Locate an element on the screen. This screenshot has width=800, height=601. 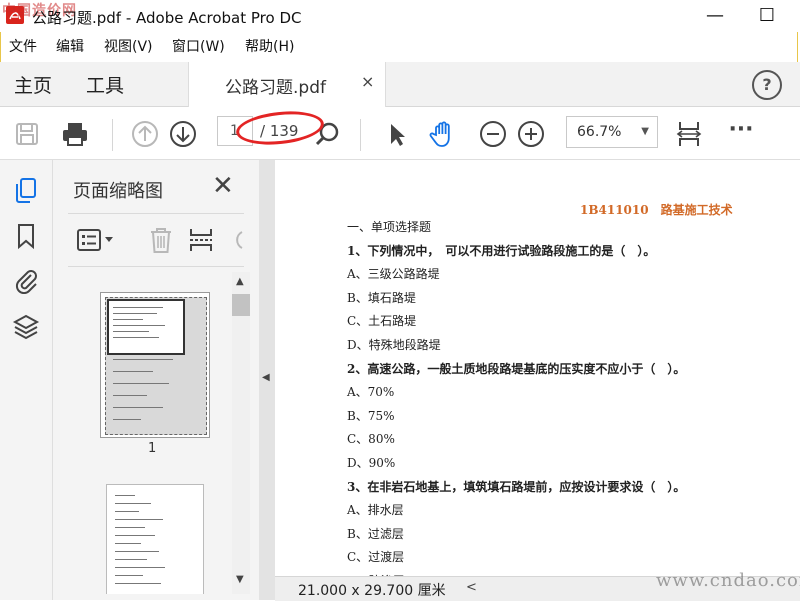
question-text: 2、高速公路，一般土质地段路堤基底的压实度不应小于（ ）。 is located at coordinates (516, 369).